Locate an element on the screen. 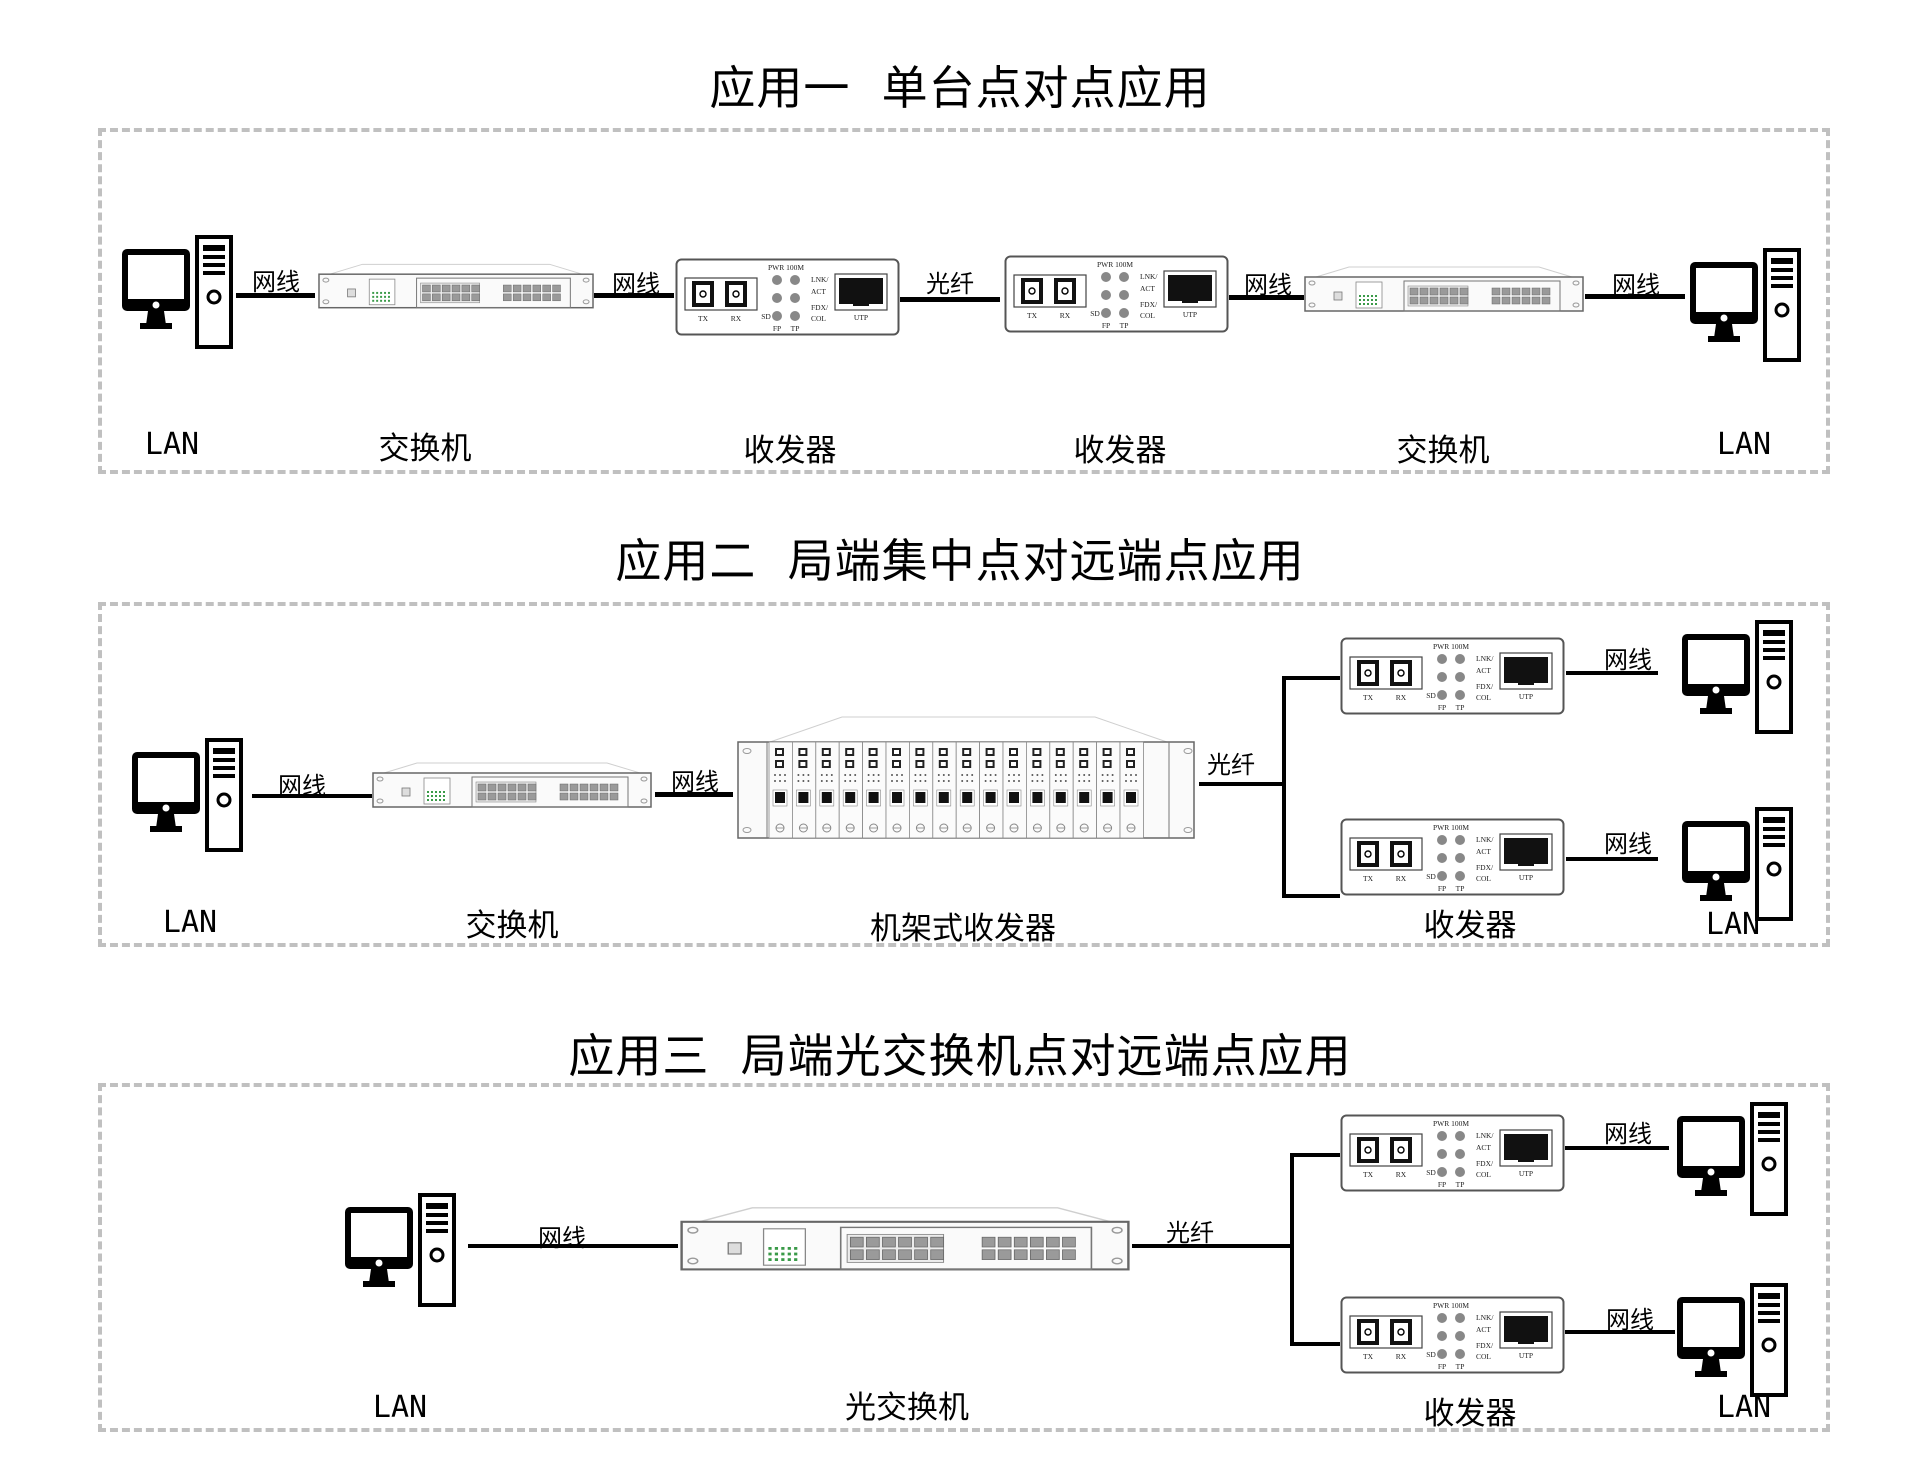  optical-switch-label: 光交换机 is located at coordinates (907, 1408).